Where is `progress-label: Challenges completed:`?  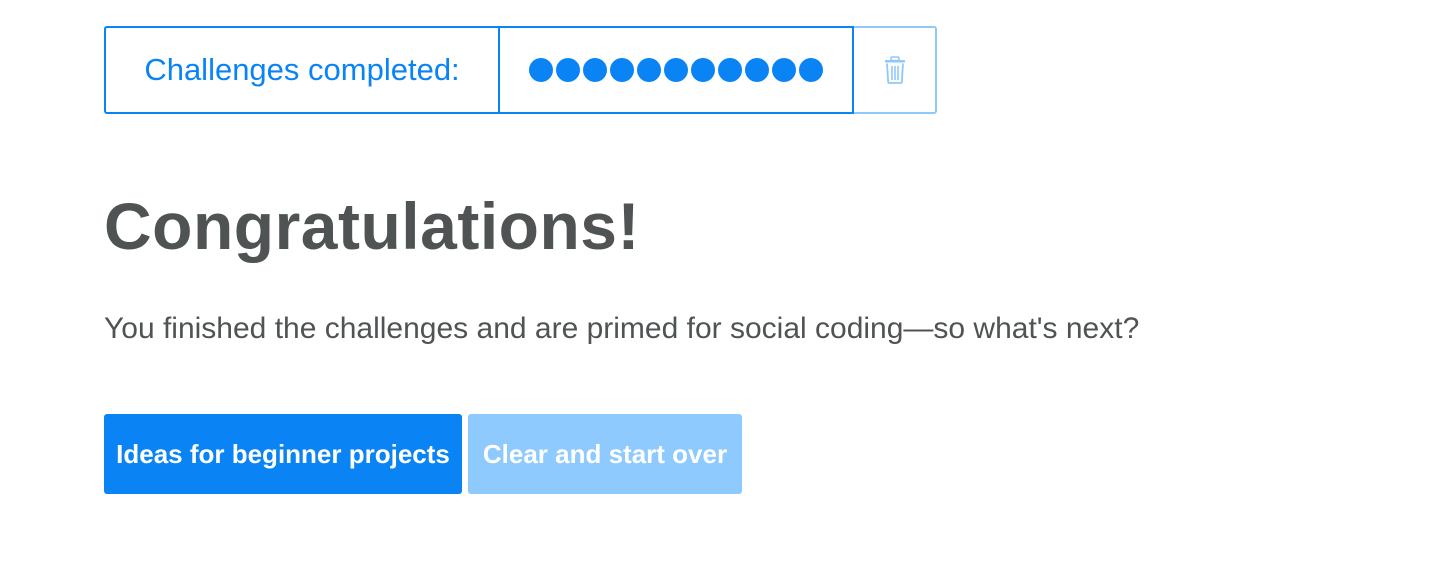 progress-label: Challenges completed: is located at coordinates (301, 70).